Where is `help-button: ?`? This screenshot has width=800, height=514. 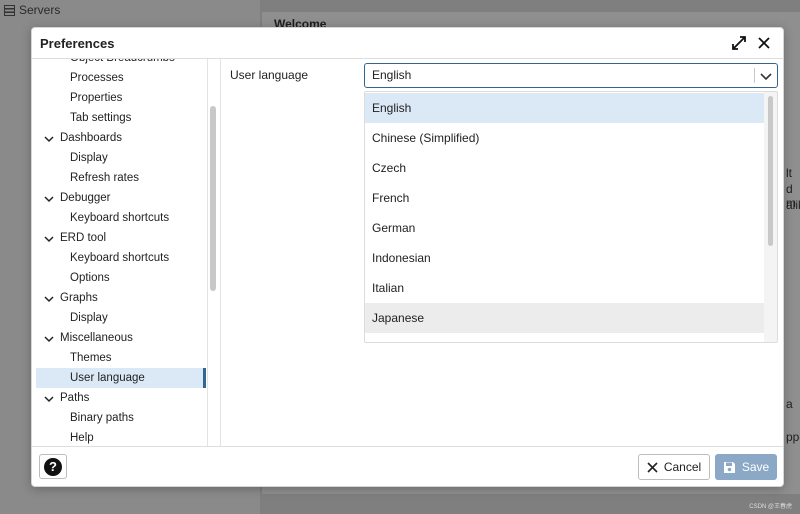
help-button: ? is located at coordinates (53, 466).